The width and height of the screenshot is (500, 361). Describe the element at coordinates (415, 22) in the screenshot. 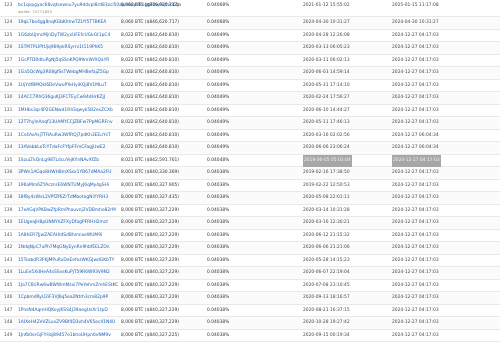

I see `last-in-cell: 2024-04-30 10:31:27` at that location.